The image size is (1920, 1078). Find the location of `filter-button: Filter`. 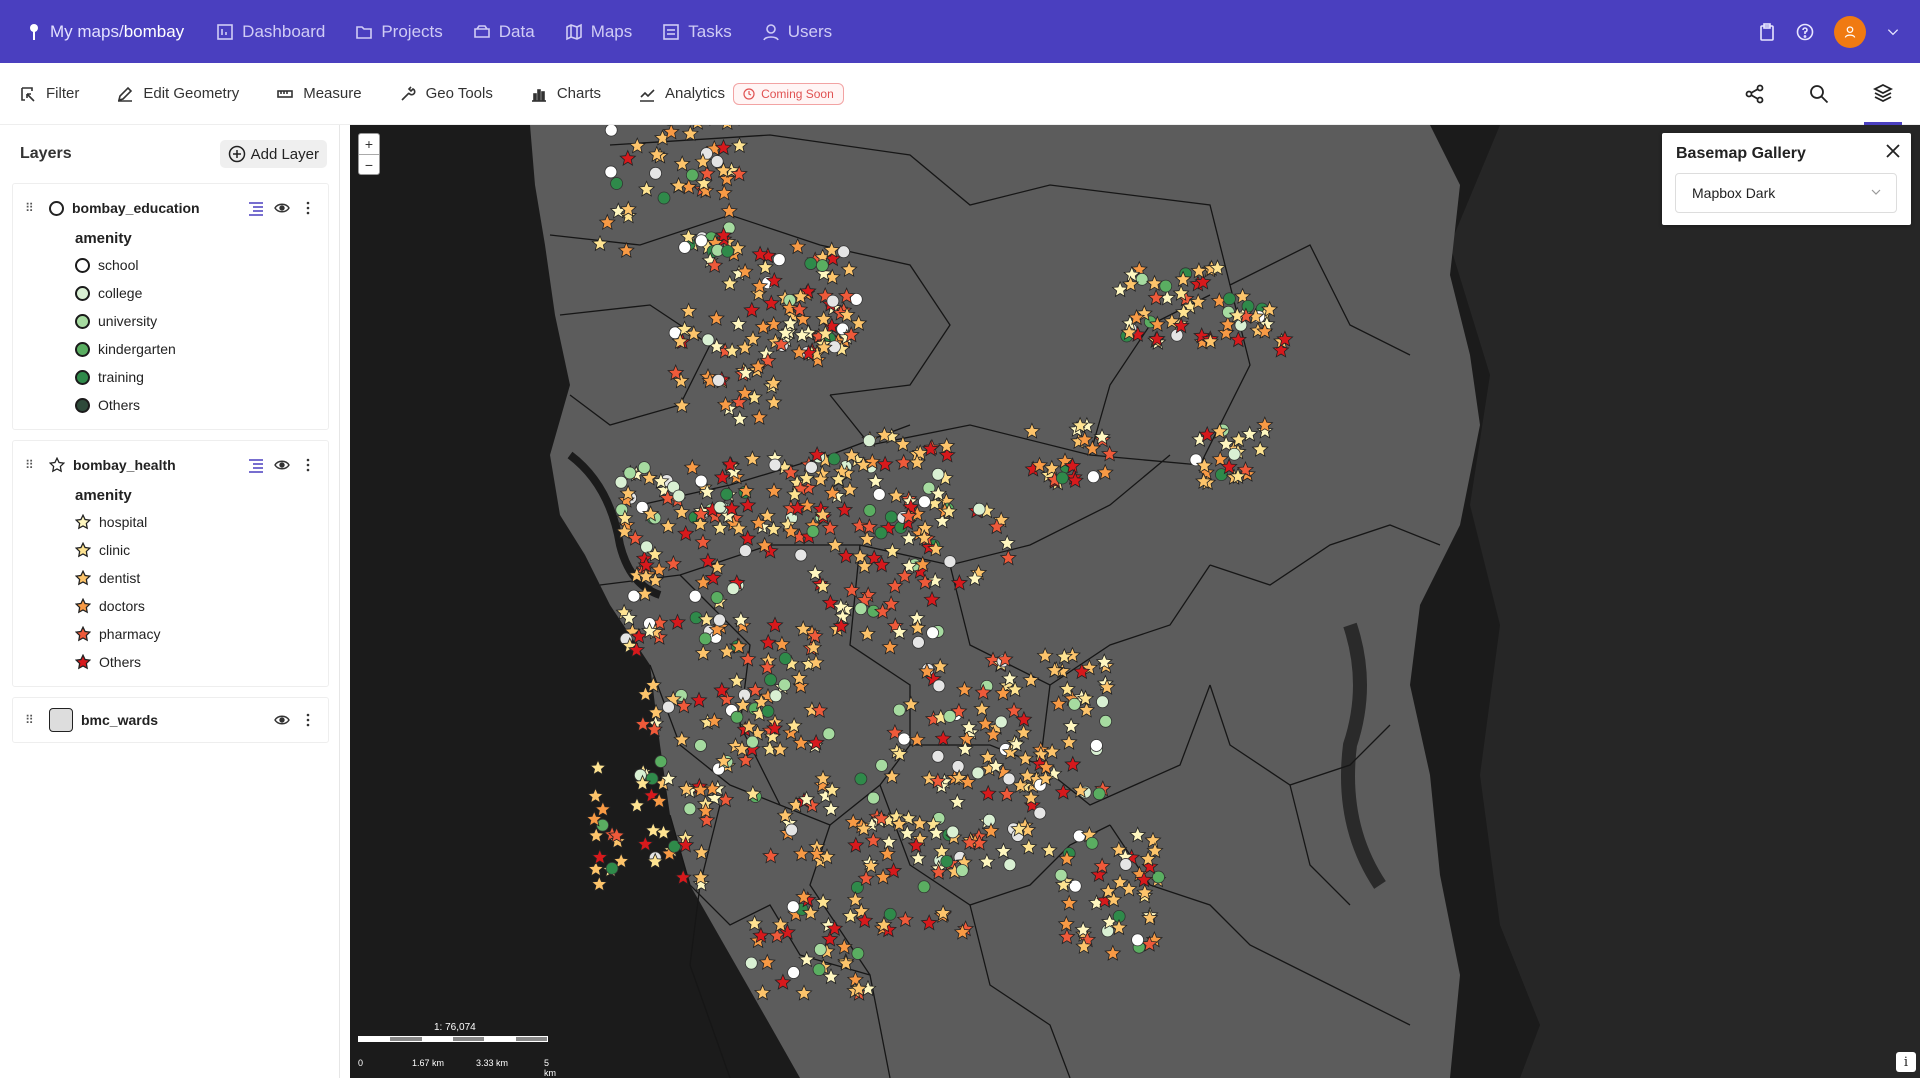

filter-button: Filter is located at coordinates (49, 93).